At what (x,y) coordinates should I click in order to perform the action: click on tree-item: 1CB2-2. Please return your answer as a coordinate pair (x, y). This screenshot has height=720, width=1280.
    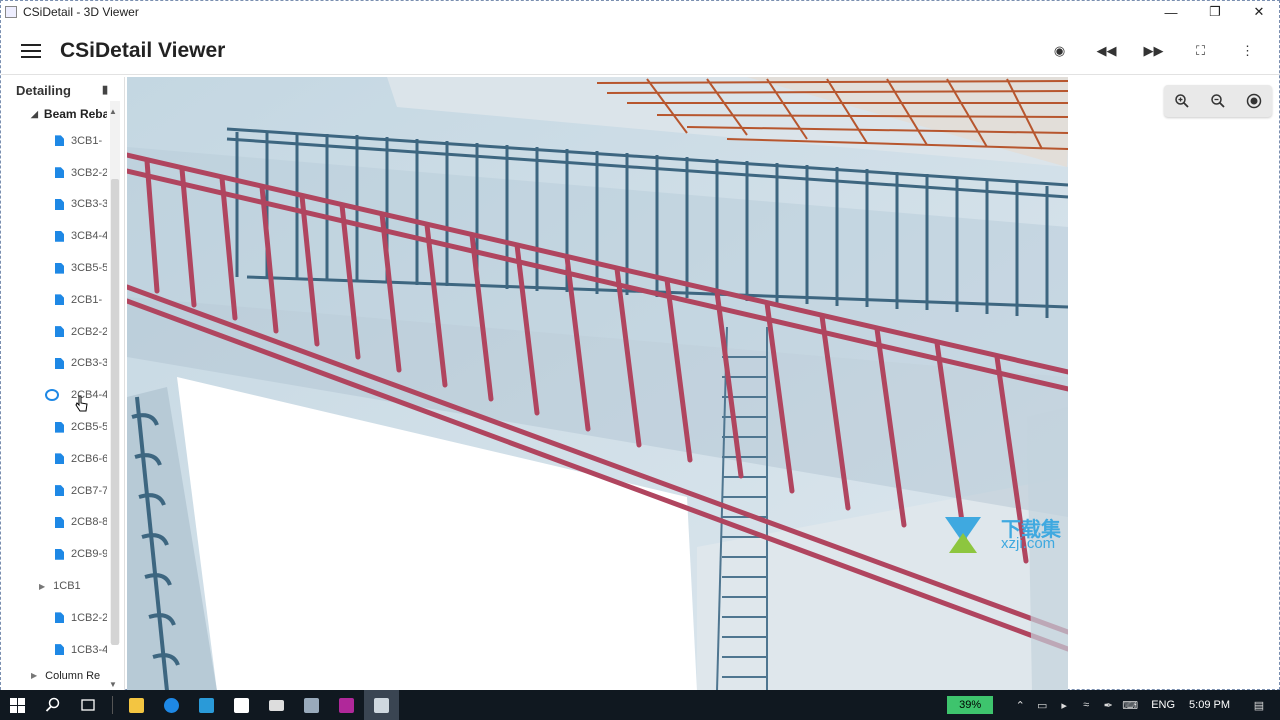
    Looking at the image, I should click on (54, 618).